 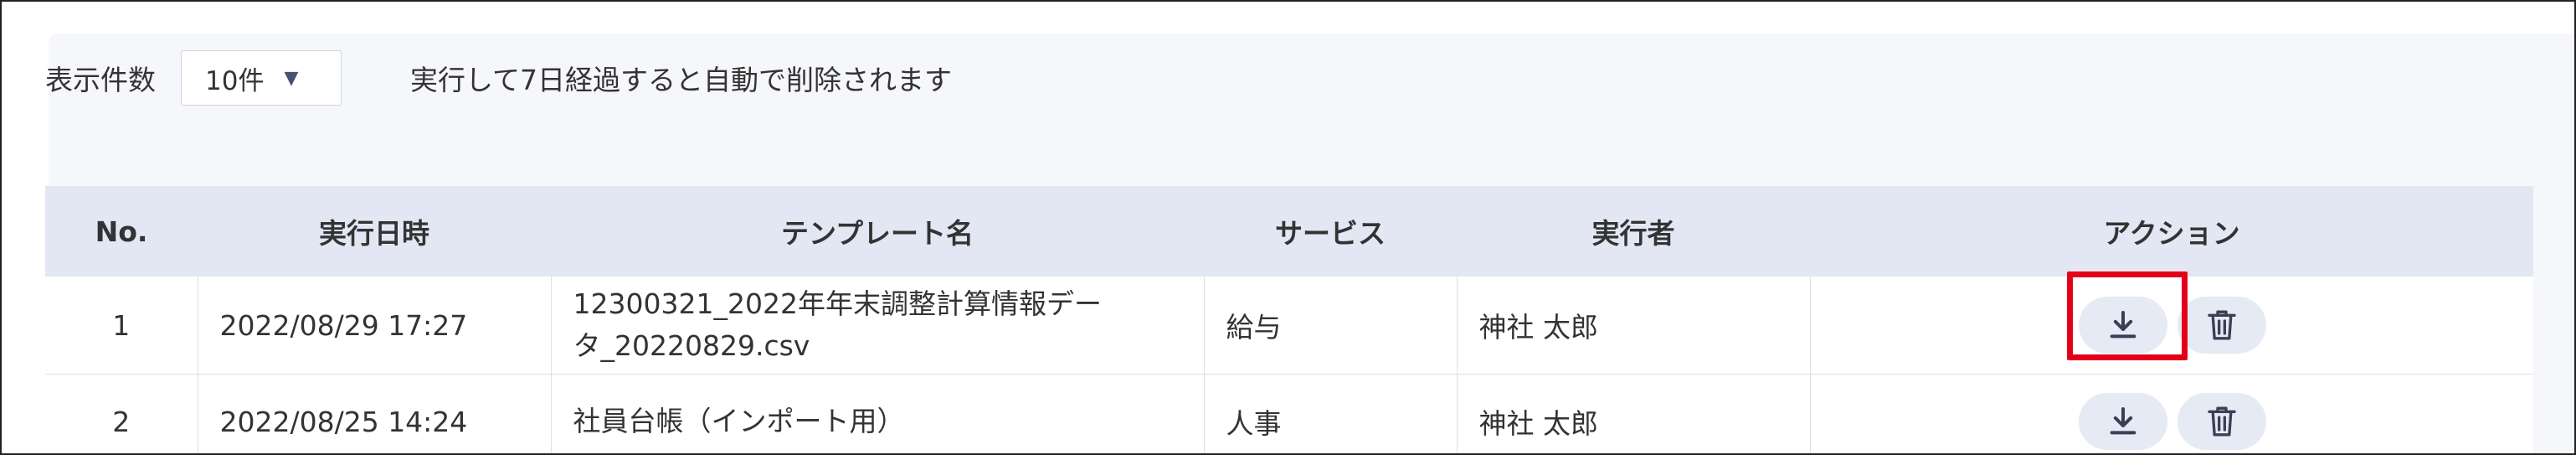 I want to click on template-name-line: タ_20220829.csv, so click(x=692, y=345).